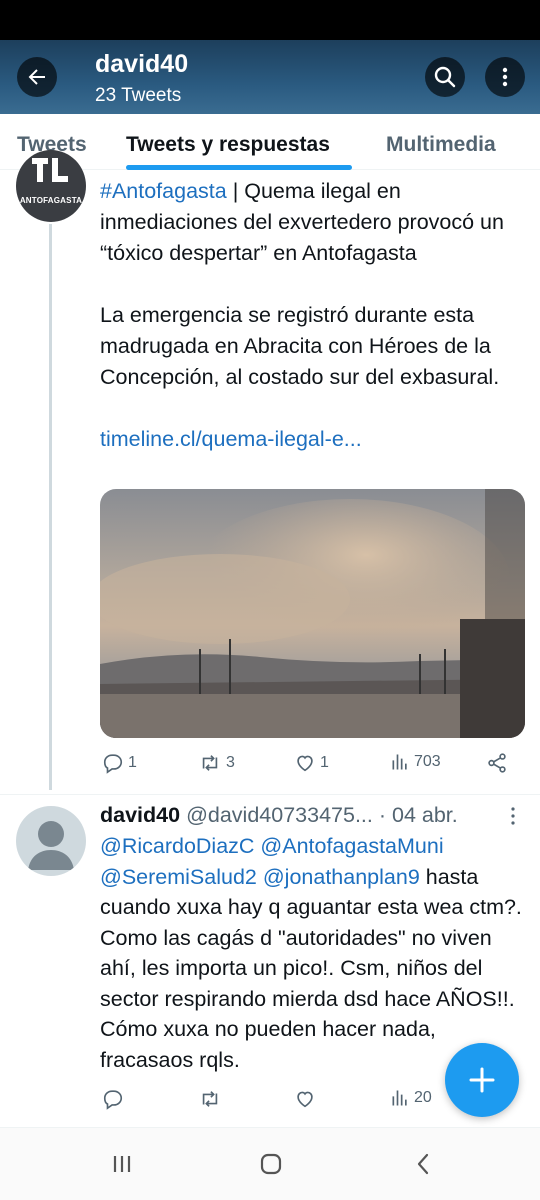 The width and height of the screenshot is (540, 1200). I want to click on search-button, so click(445, 77).